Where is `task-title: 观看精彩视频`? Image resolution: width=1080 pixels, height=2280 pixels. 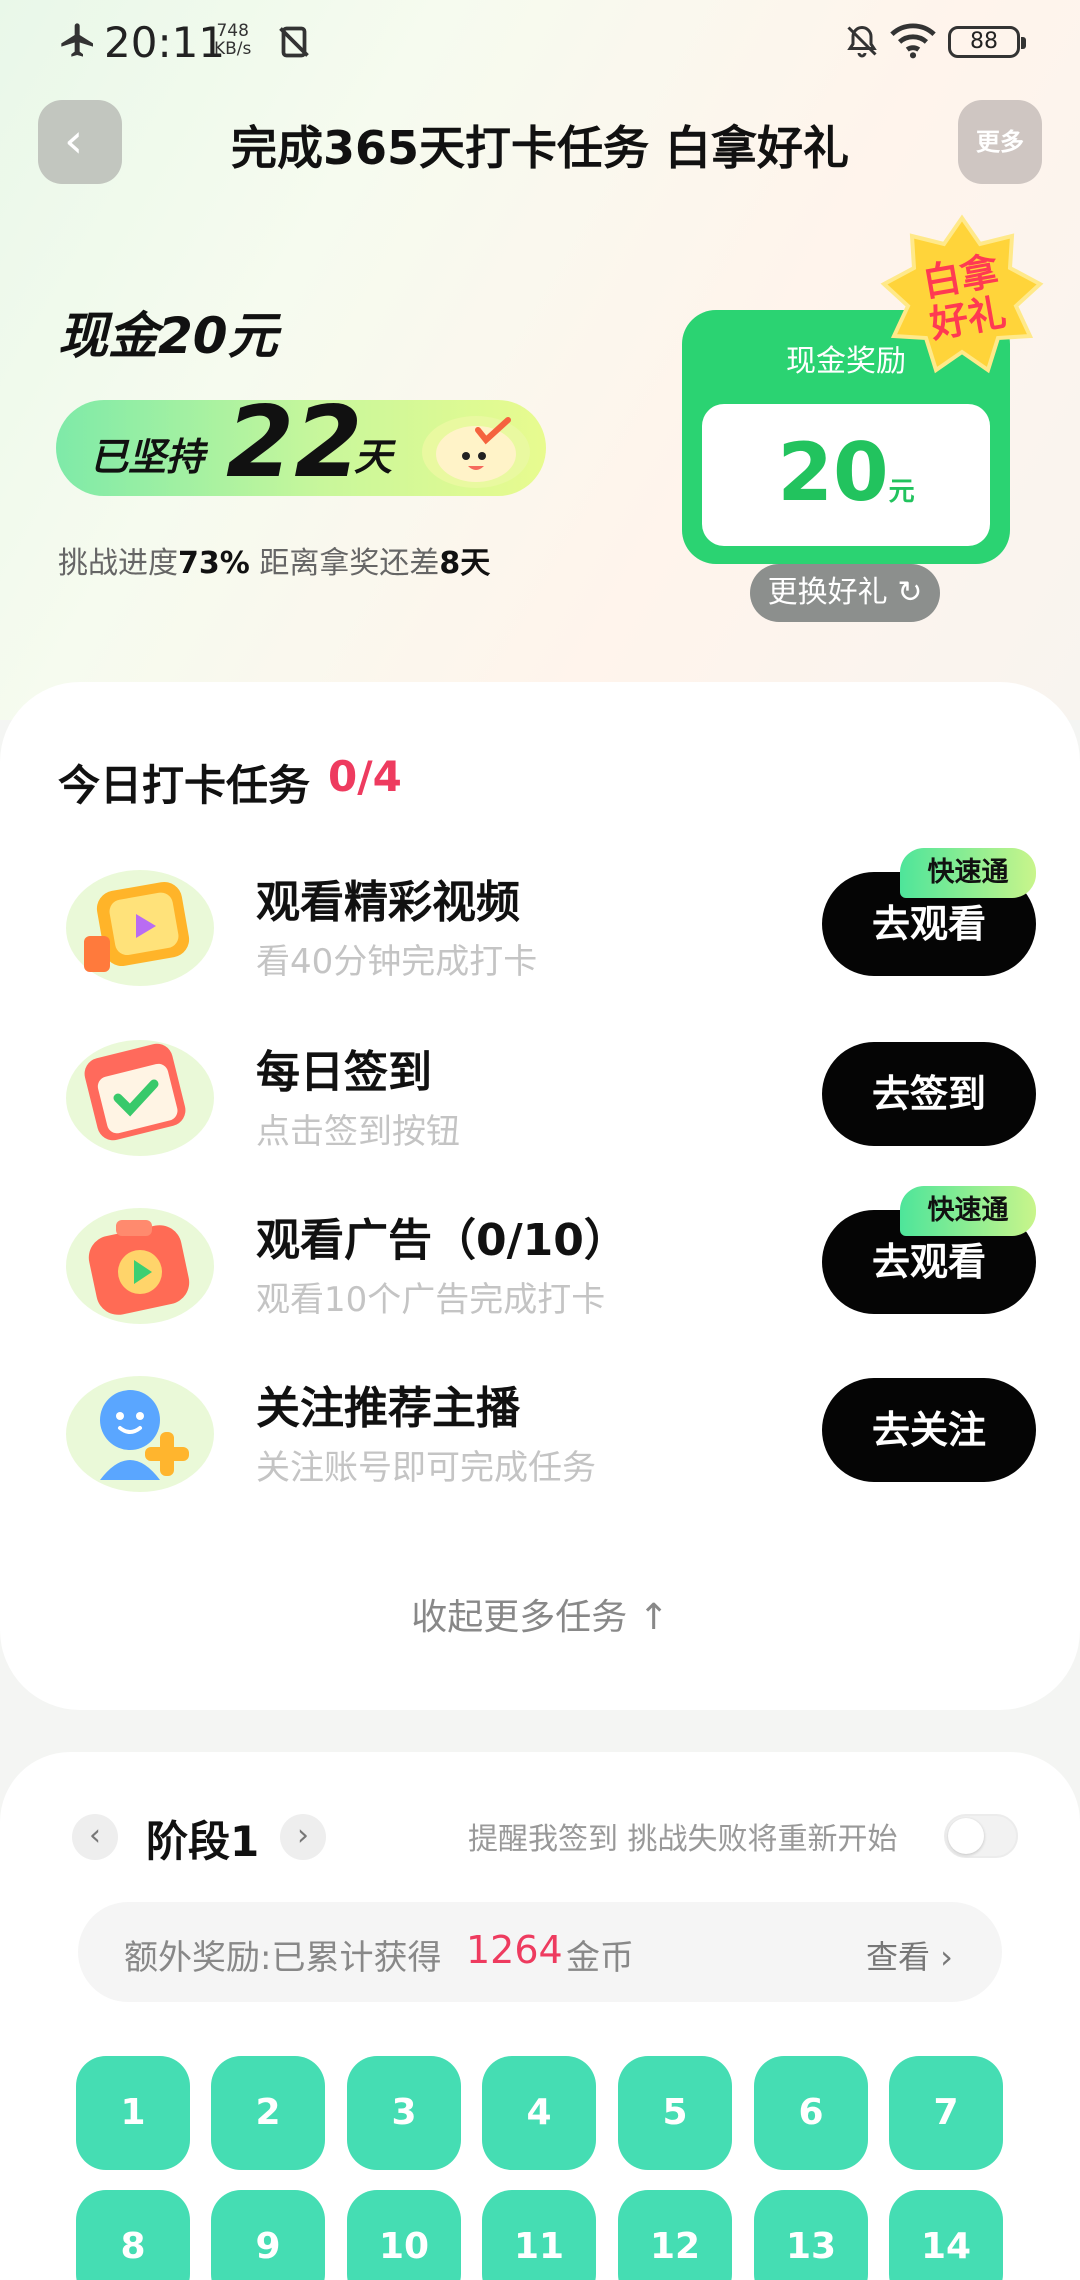
task-title: 观看精彩视频 is located at coordinates (388, 902).